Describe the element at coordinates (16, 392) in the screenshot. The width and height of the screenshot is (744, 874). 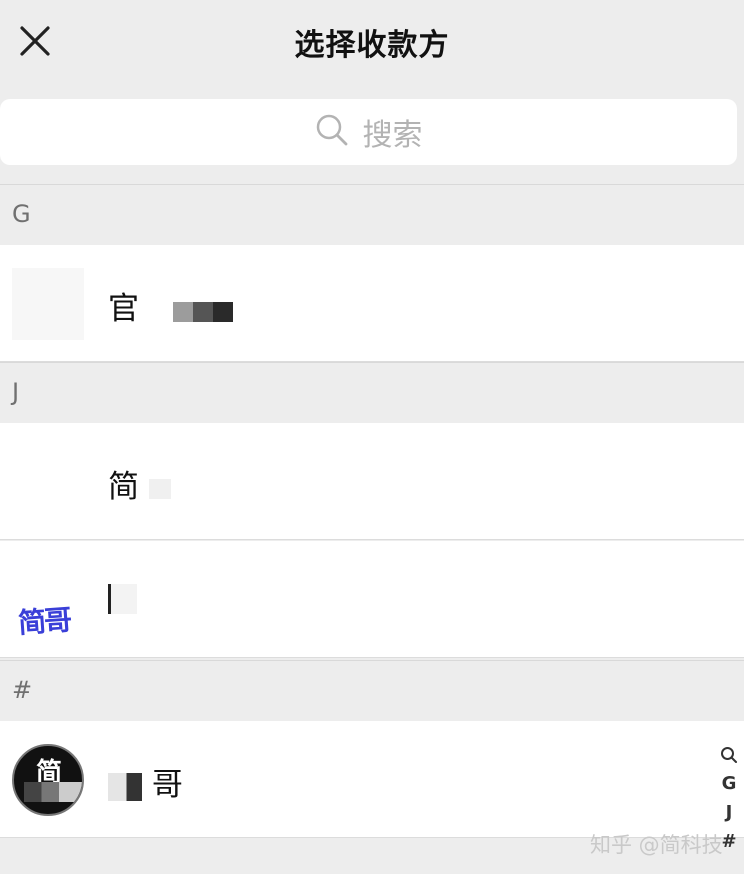
I see `section-letter: J` at that location.